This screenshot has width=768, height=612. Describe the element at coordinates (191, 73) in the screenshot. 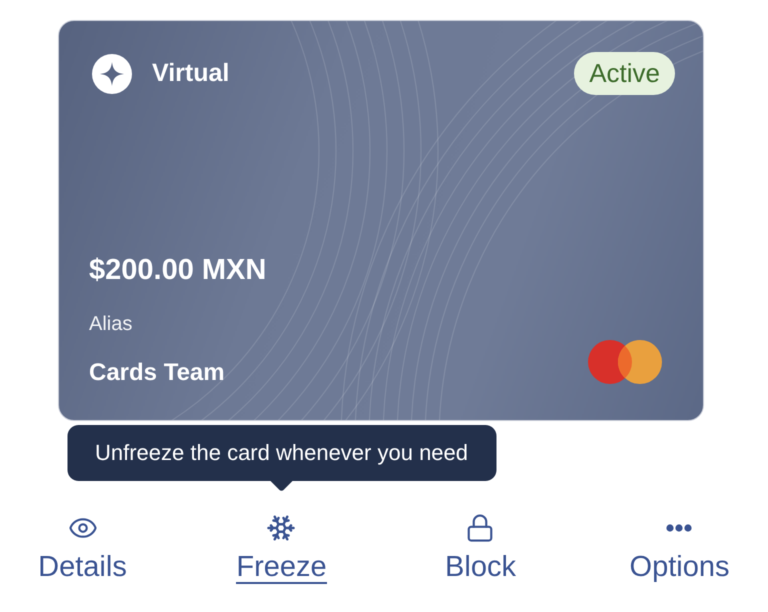

I see `card-type-label: Virtual` at that location.